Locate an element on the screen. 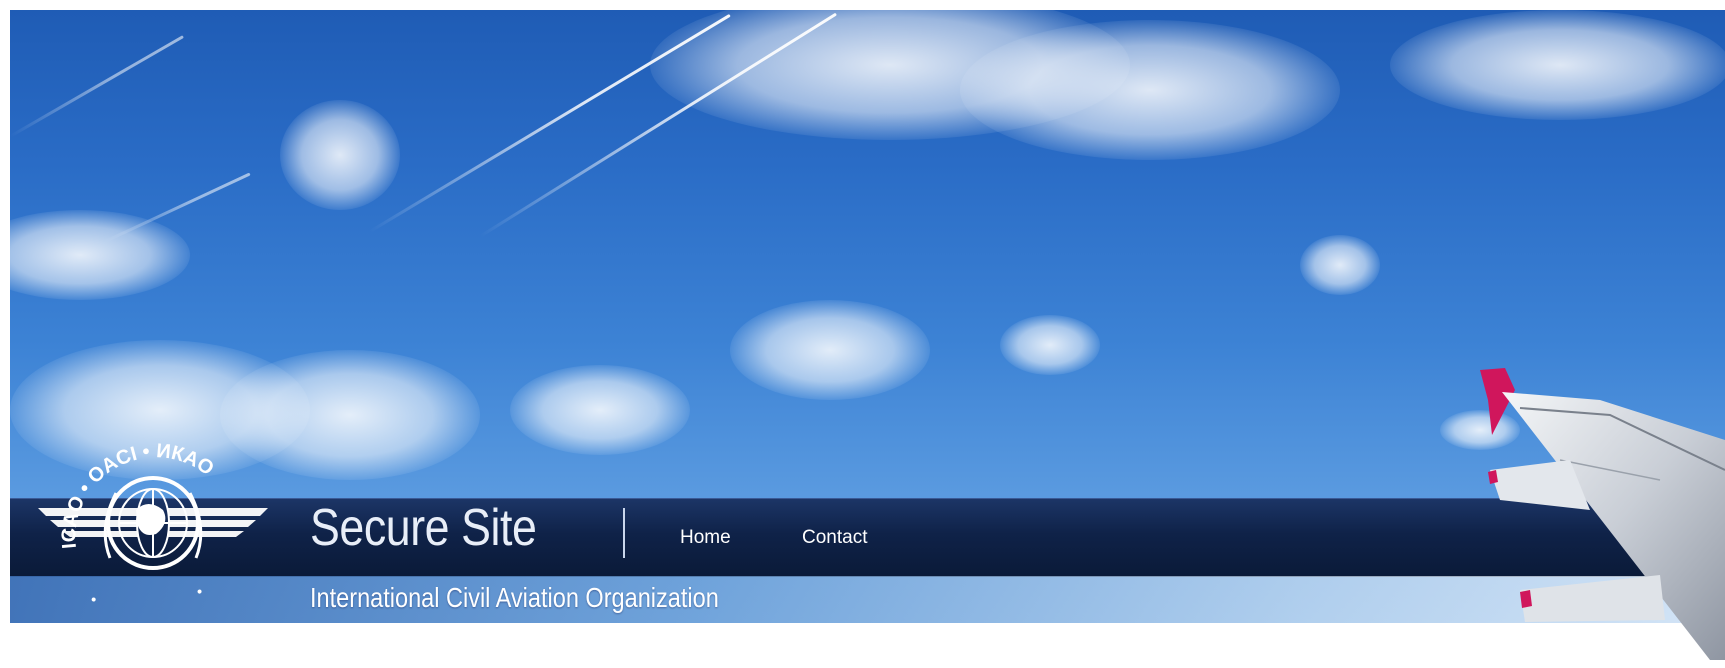 The image size is (1725, 668). nav-home-link: Home is located at coordinates (705, 538).